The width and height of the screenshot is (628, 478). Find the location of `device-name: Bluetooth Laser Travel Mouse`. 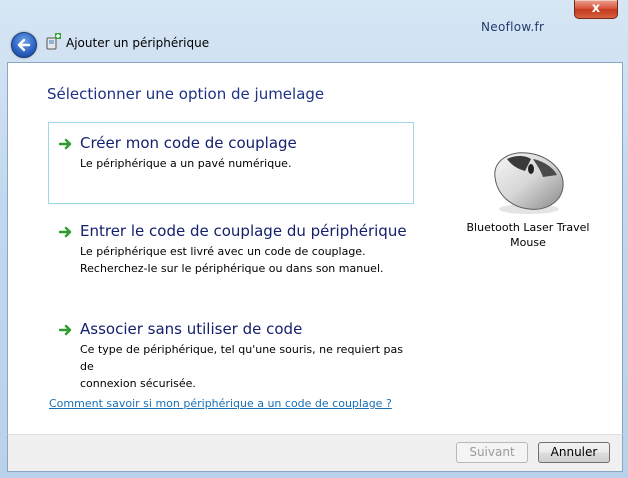

device-name: Bluetooth Laser Travel Mouse is located at coordinates (528, 235).